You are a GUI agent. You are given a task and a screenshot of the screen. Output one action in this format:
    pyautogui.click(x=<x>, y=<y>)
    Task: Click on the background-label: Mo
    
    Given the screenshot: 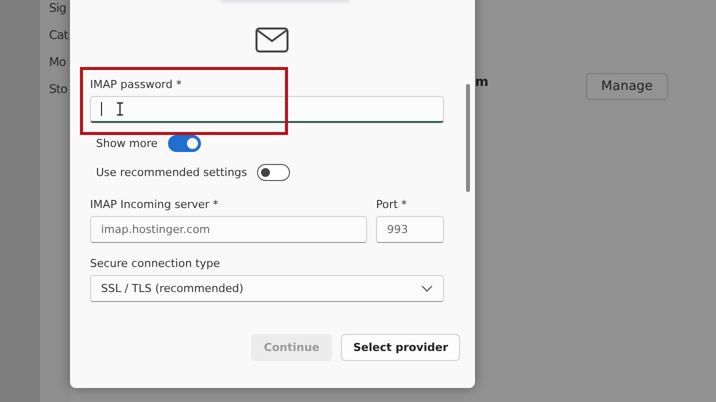 What is the action you would take?
    pyautogui.click(x=58, y=62)
    